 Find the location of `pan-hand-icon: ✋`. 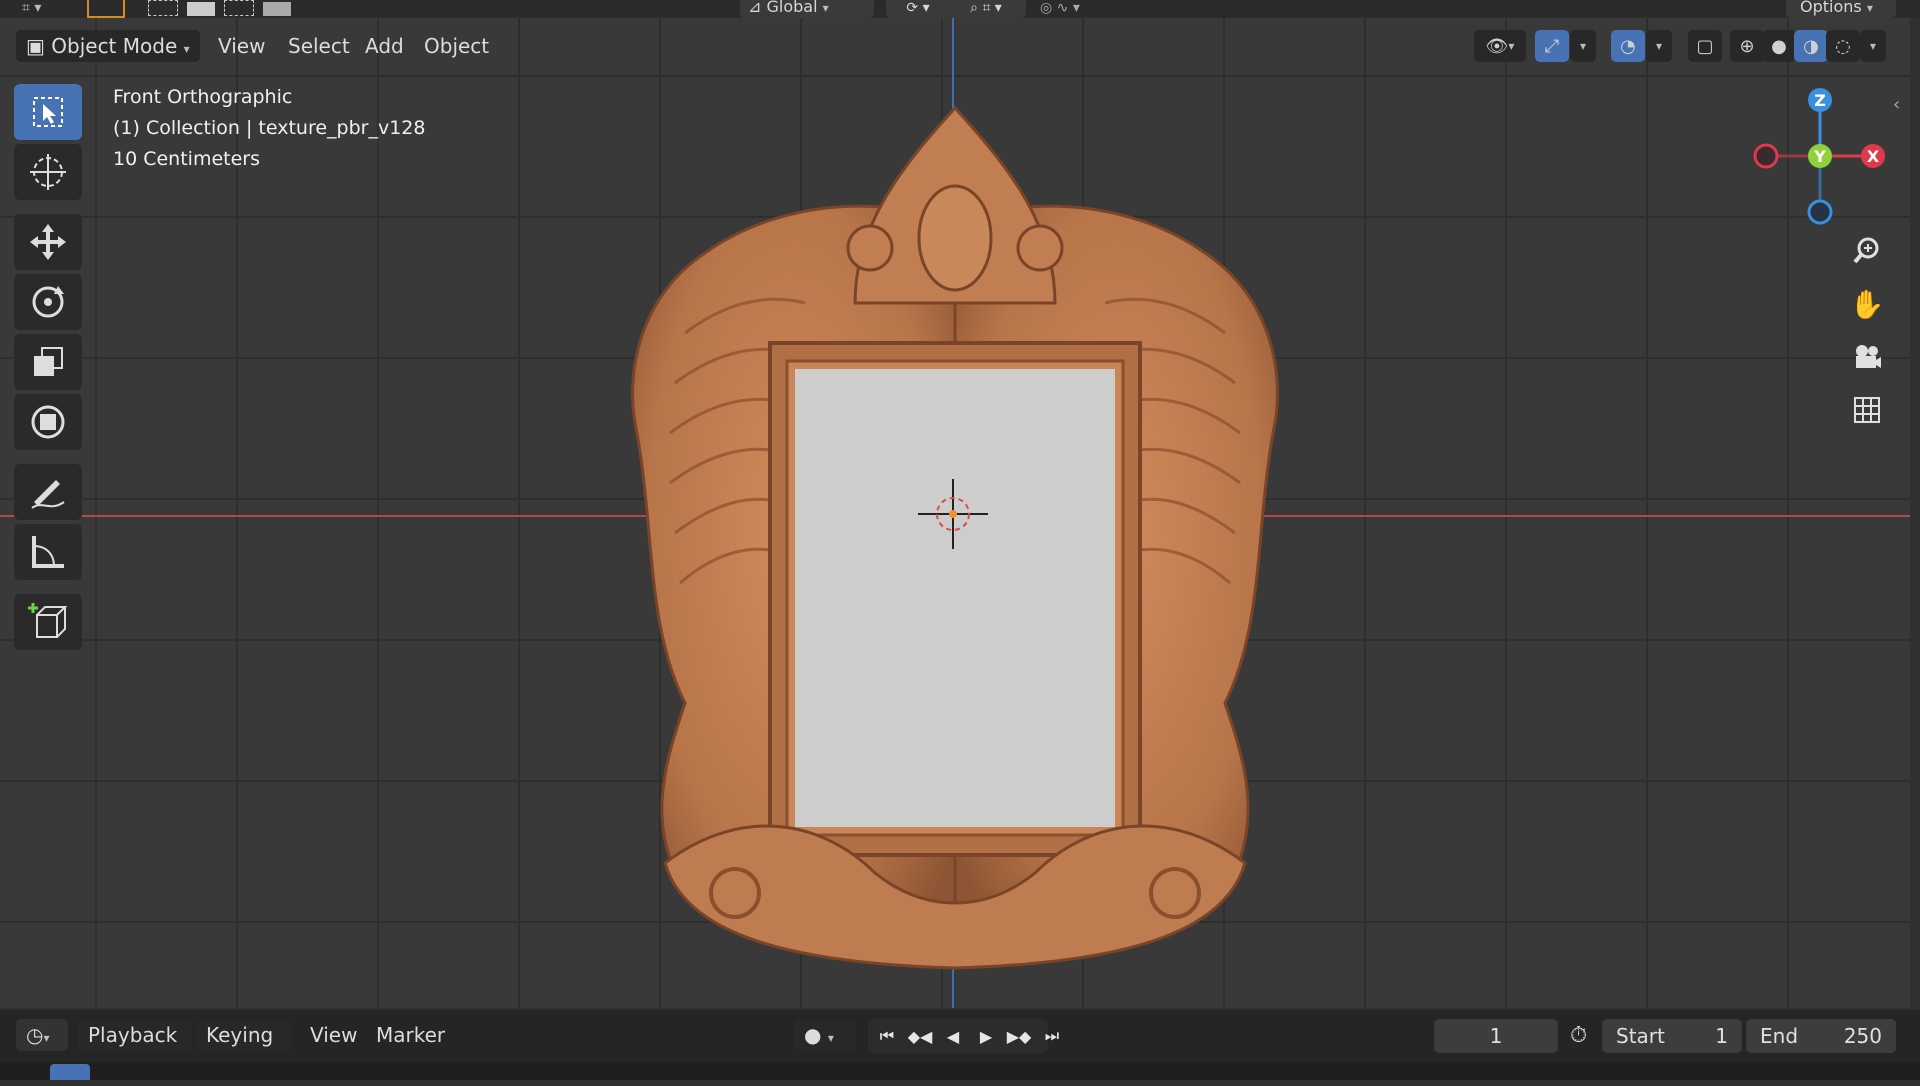

pan-hand-icon: ✋ is located at coordinates (1867, 304).